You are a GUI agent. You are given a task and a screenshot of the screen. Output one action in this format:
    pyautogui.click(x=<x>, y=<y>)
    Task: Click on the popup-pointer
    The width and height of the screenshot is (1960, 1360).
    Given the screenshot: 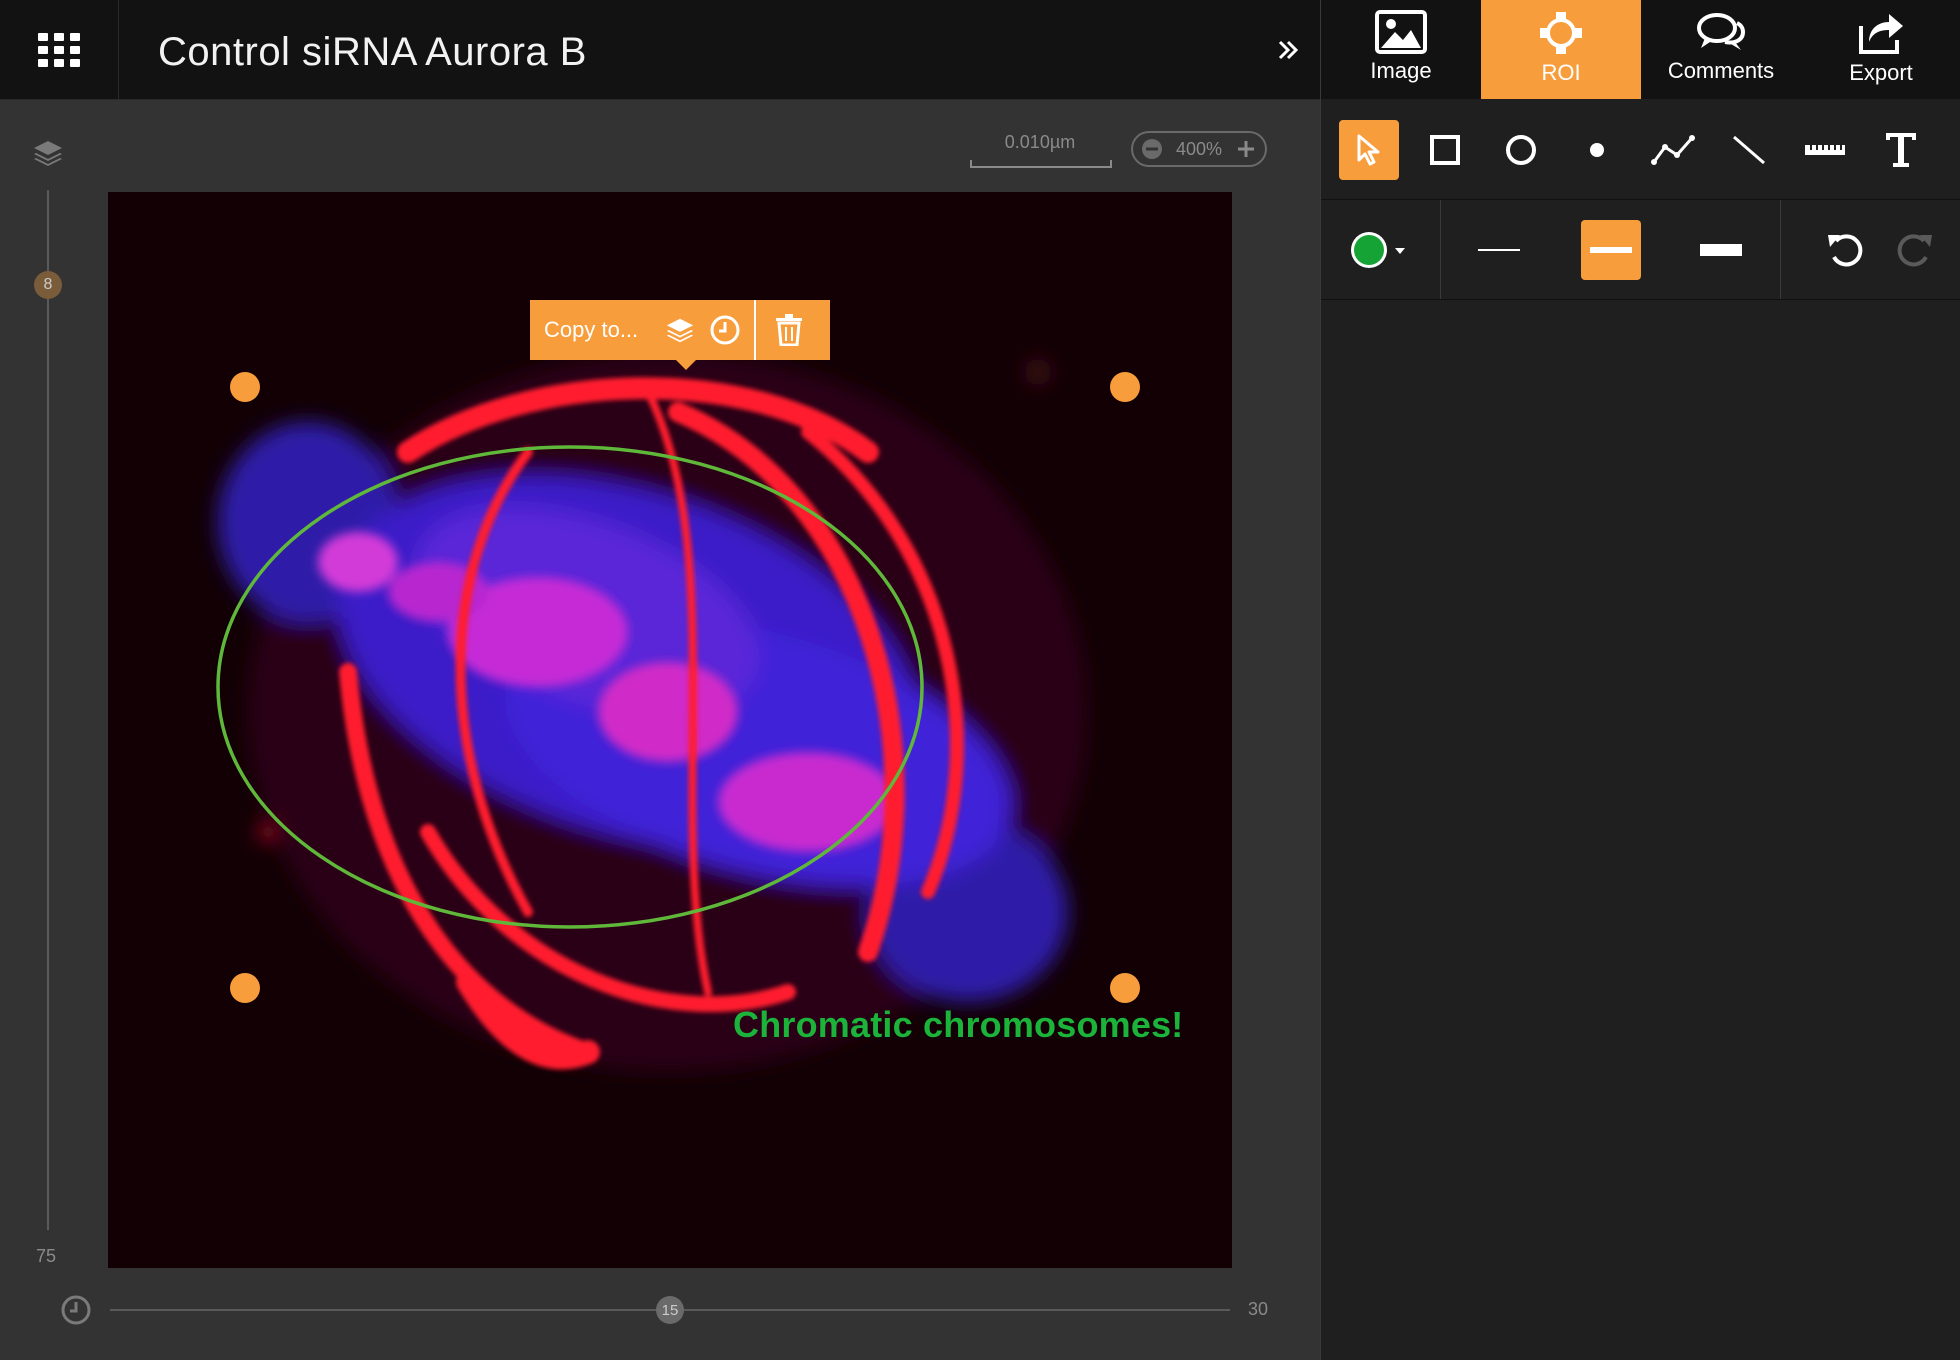 What is the action you would take?
    pyautogui.click(x=686, y=365)
    